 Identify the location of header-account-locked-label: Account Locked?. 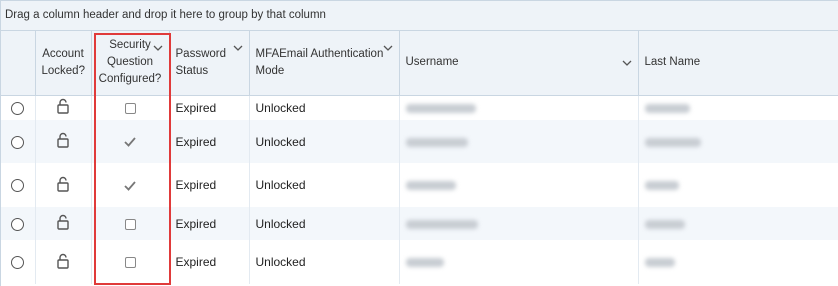
(63, 62).